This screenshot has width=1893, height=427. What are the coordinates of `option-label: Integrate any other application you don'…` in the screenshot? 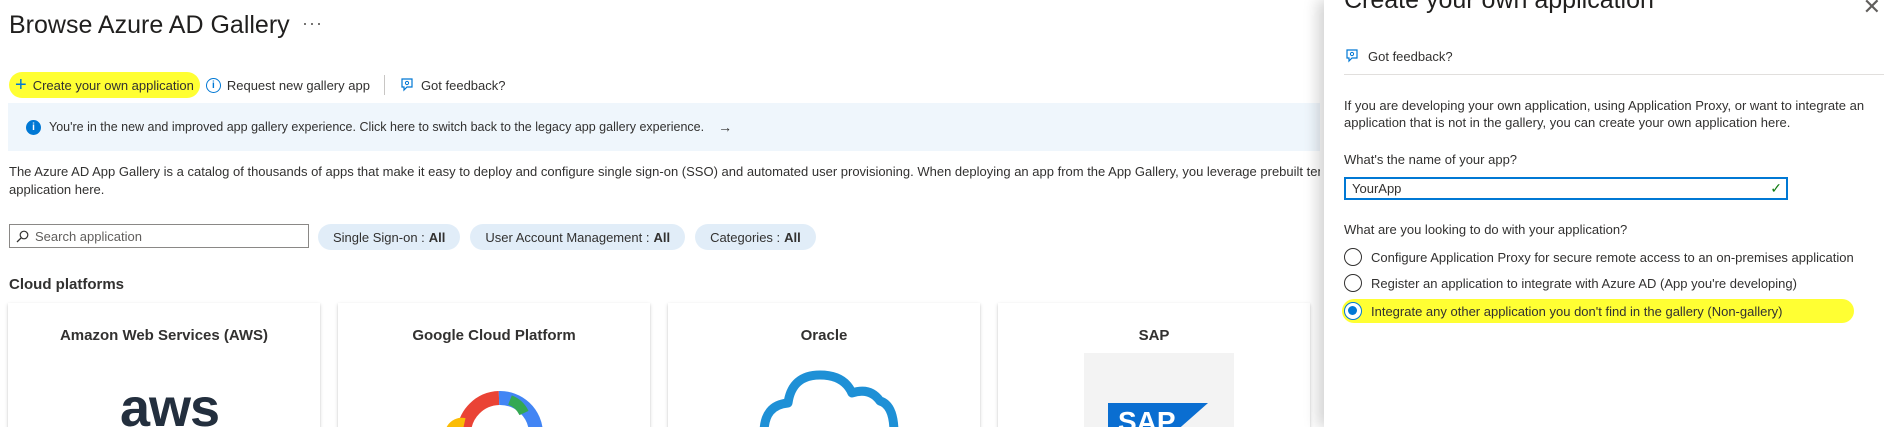 It's located at (1577, 311).